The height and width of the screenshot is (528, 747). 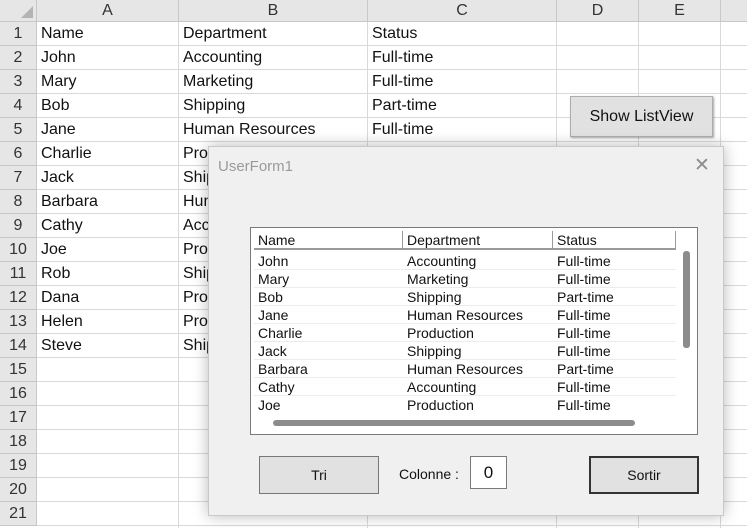 I want to click on form-title: UserForm1, so click(x=256, y=166).